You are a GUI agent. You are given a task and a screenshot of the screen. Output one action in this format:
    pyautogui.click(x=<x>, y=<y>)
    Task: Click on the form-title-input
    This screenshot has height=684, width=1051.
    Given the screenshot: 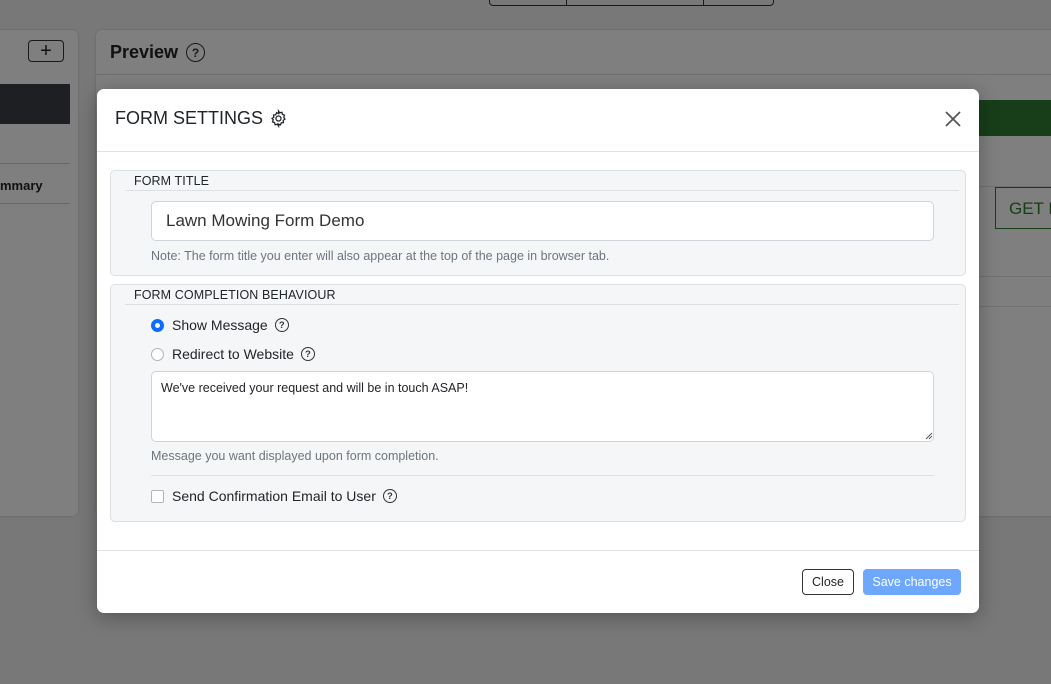 What is the action you would take?
    pyautogui.click(x=542, y=221)
    